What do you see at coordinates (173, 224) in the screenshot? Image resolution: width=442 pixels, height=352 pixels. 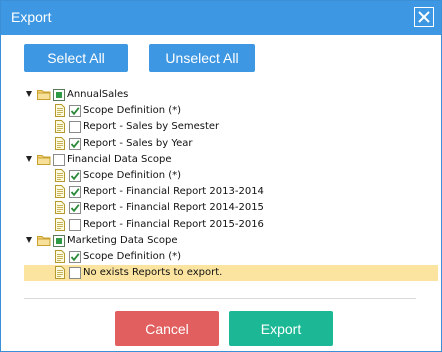 I see `tree-node-label: Report - Financial Report 2015-2016` at bounding box center [173, 224].